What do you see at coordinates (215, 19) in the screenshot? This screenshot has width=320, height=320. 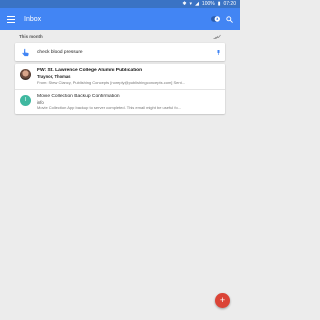 I see `pin-toggle-icon` at bounding box center [215, 19].